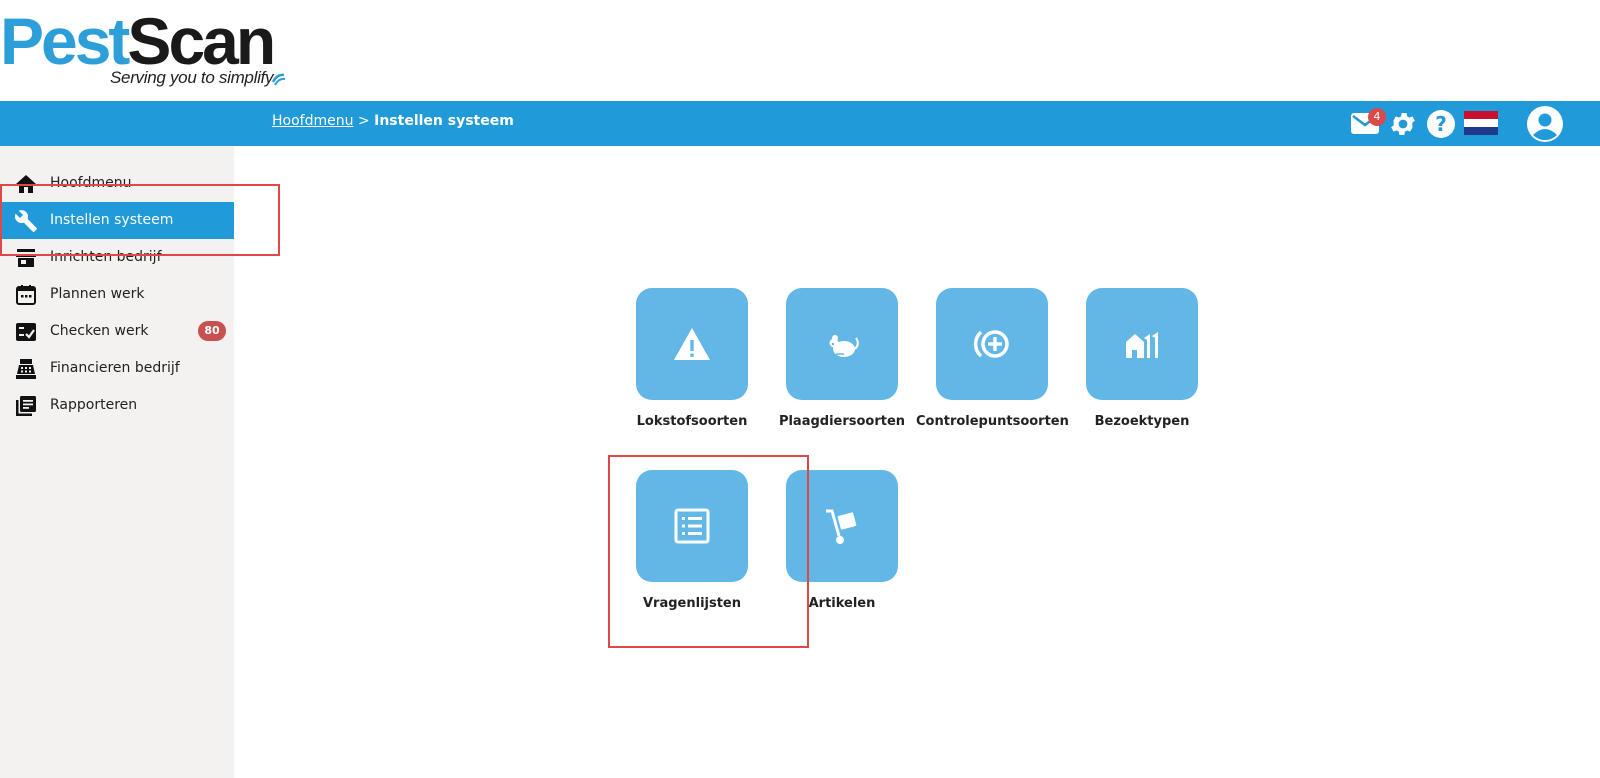  What do you see at coordinates (192, 77) in the screenshot?
I see `logo-tagline: Serving you to simplify` at bounding box center [192, 77].